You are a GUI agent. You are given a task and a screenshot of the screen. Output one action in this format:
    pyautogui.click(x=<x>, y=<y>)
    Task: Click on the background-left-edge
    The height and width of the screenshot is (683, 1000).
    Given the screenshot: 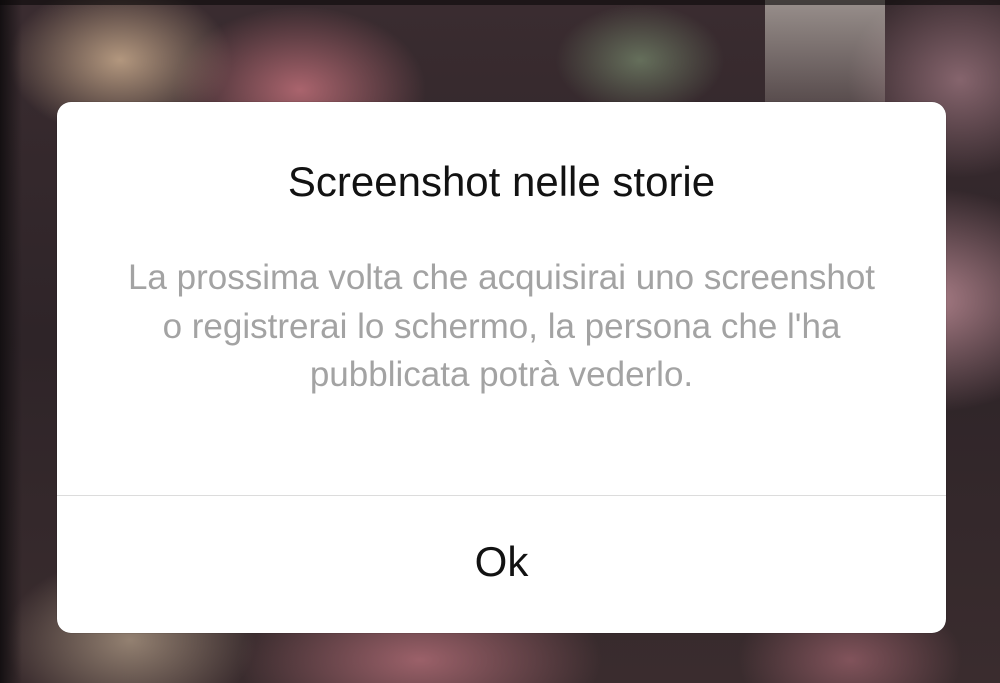 What is the action you would take?
    pyautogui.click(x=11, y=341)
    